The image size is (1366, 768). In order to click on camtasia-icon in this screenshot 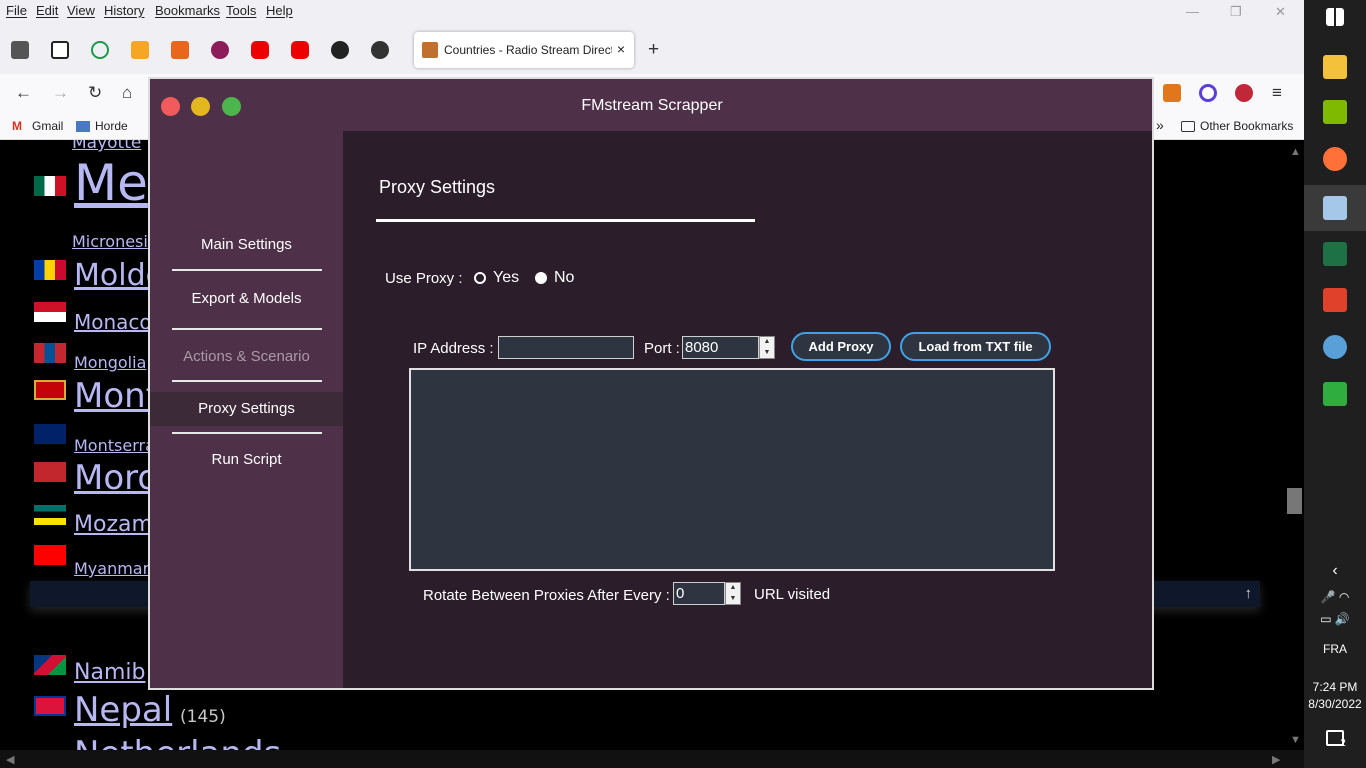, I will do `click(1335, 300)`.